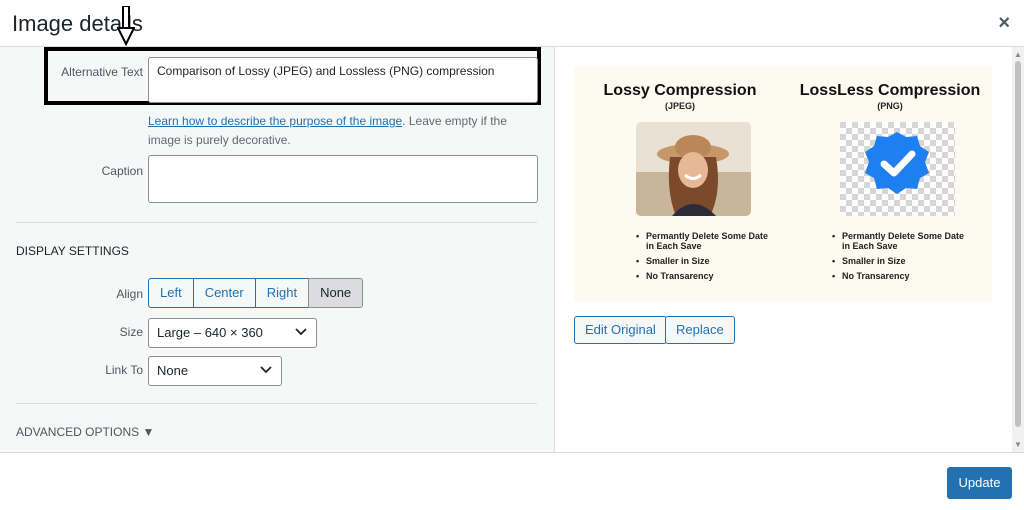 This screenshot has height=510, width=1024. What do you see at coordinates (282, 293) in the screenshot?
I see `align-right-button: Right` at bounding box center [282, 293].